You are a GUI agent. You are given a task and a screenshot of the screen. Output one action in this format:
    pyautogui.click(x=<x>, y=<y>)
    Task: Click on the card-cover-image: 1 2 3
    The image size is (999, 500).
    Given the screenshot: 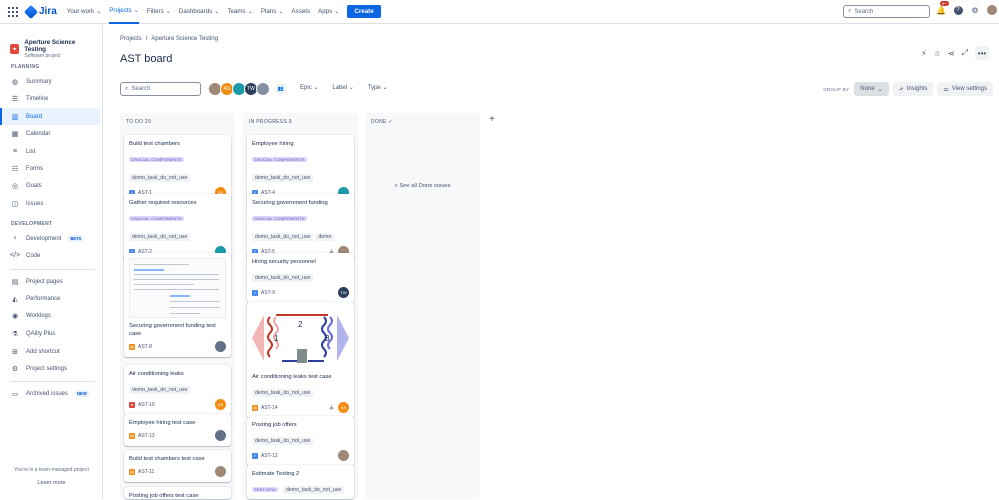 What is the action you would take?
    pyautogui.click(x=300, y=338)
    